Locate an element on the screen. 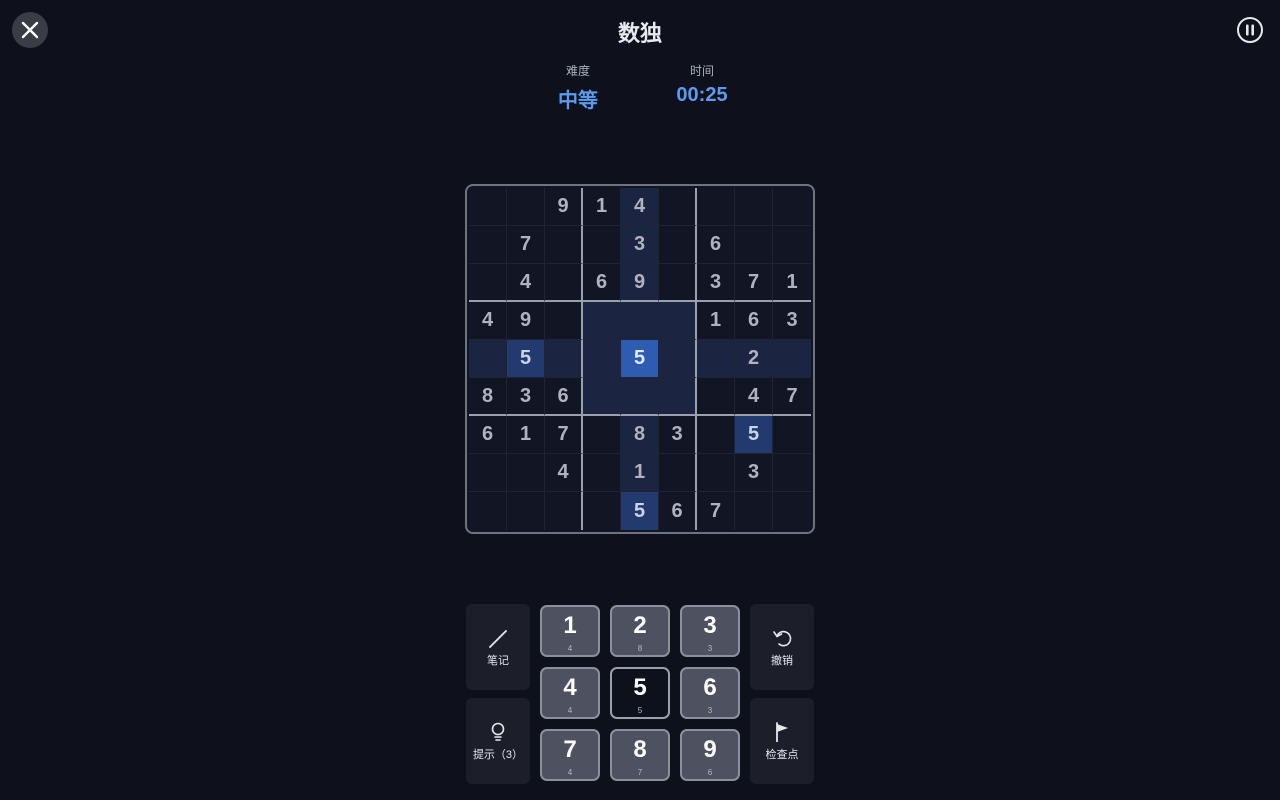  number-button-7: 74 is located at coordinates (570, 755).